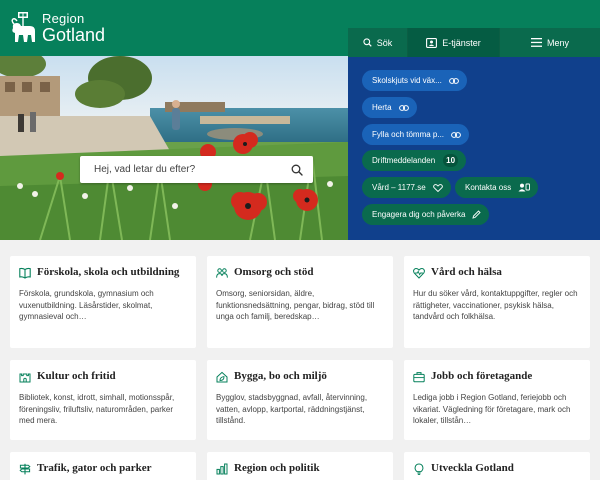  What do you see at coordinates (419, 273) in the screenshot?
I see `heart-pulse-icon` at bounding box center [419, 273].